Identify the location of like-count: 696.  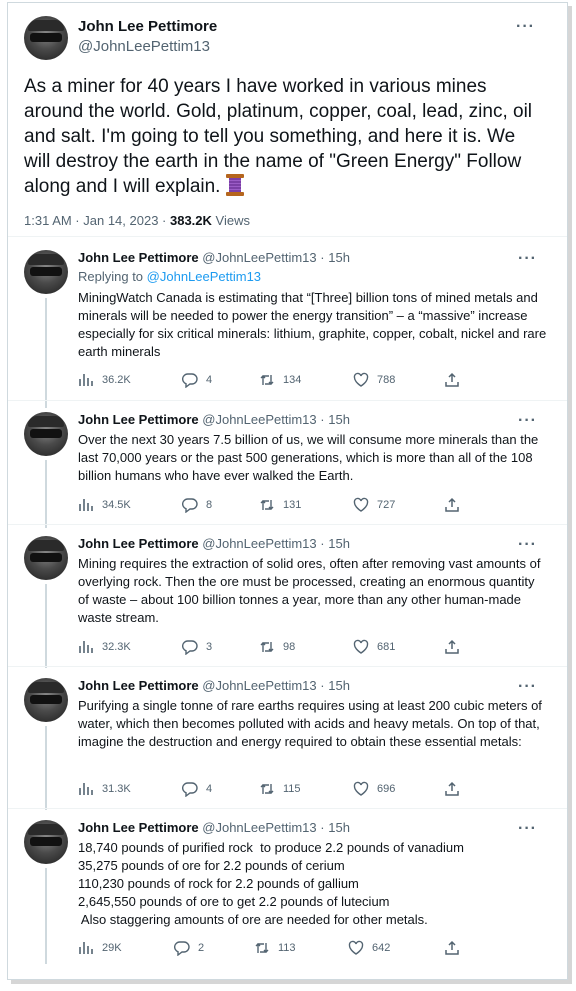
(386, 789).